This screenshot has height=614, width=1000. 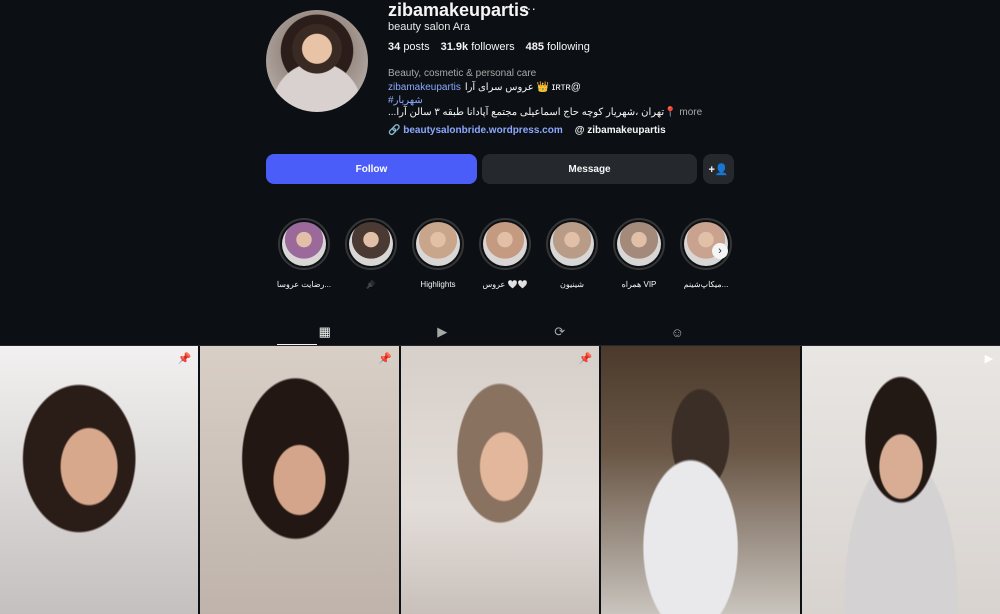 What do you see at coordinates (409, 47) in the screenshot?
I see `stat-posts: 34 posts` at bounding box center [409, 47].